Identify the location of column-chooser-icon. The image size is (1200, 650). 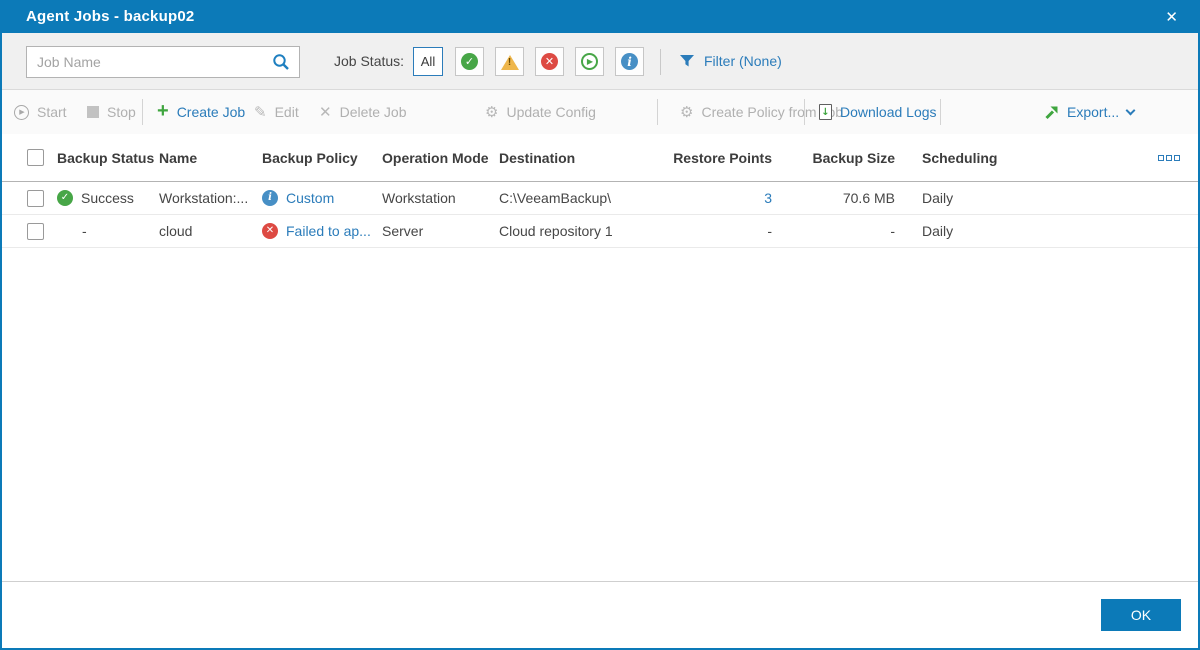
(1169, 157).